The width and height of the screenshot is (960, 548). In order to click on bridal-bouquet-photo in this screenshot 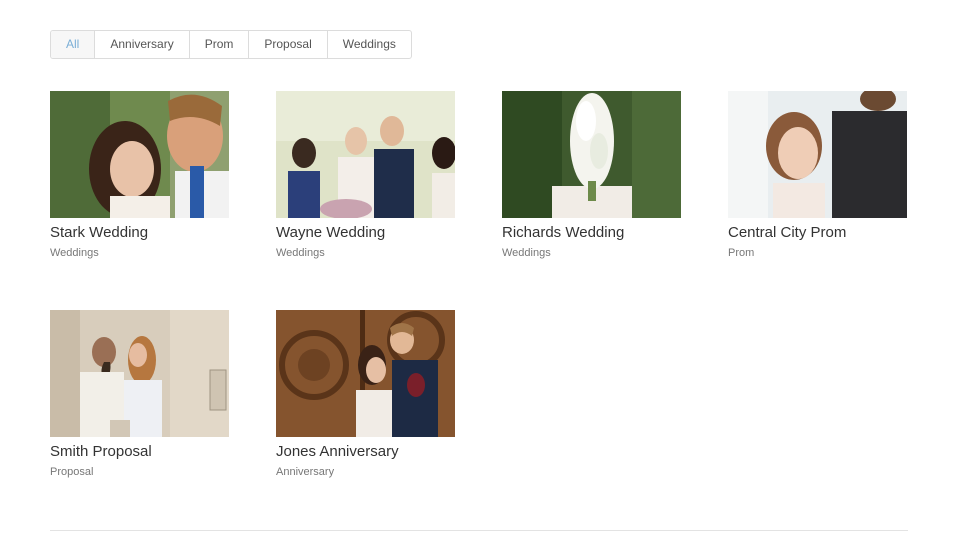, I will do `click(591, 154)`.